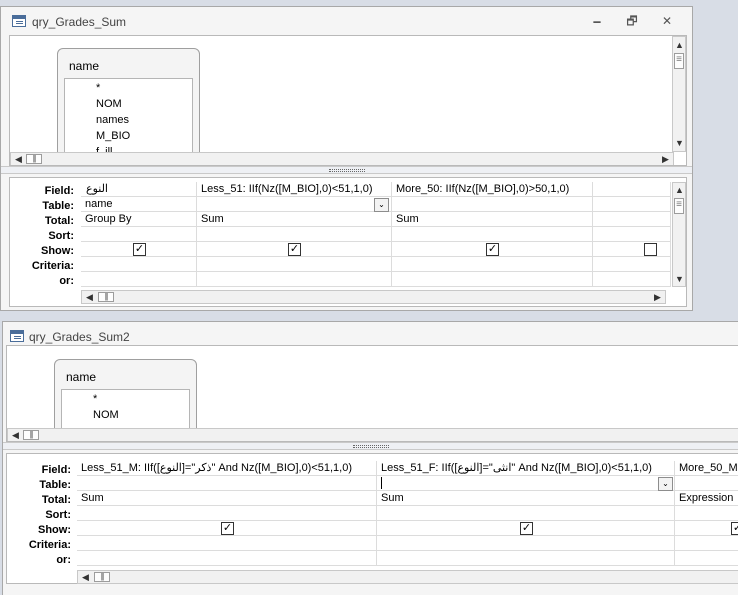 The image size is (738, 595). What do you see at coordinates (632, 21) in the screenshot?
I see `restore-icon: 🗗` at bounding box center [632, 21].